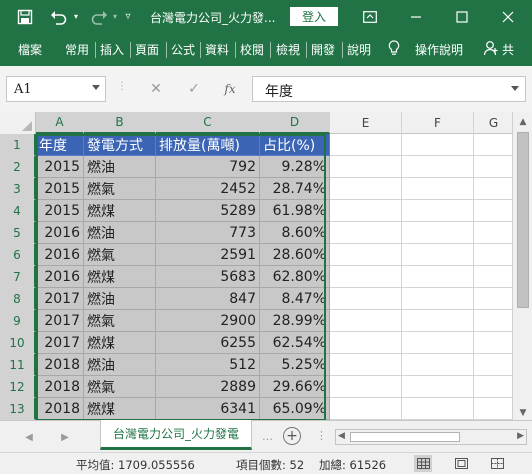  What do you see at coordinates (208, 277) in the screenshot?
I see `cell-c7: 5683` at bounding box center [208, 277].